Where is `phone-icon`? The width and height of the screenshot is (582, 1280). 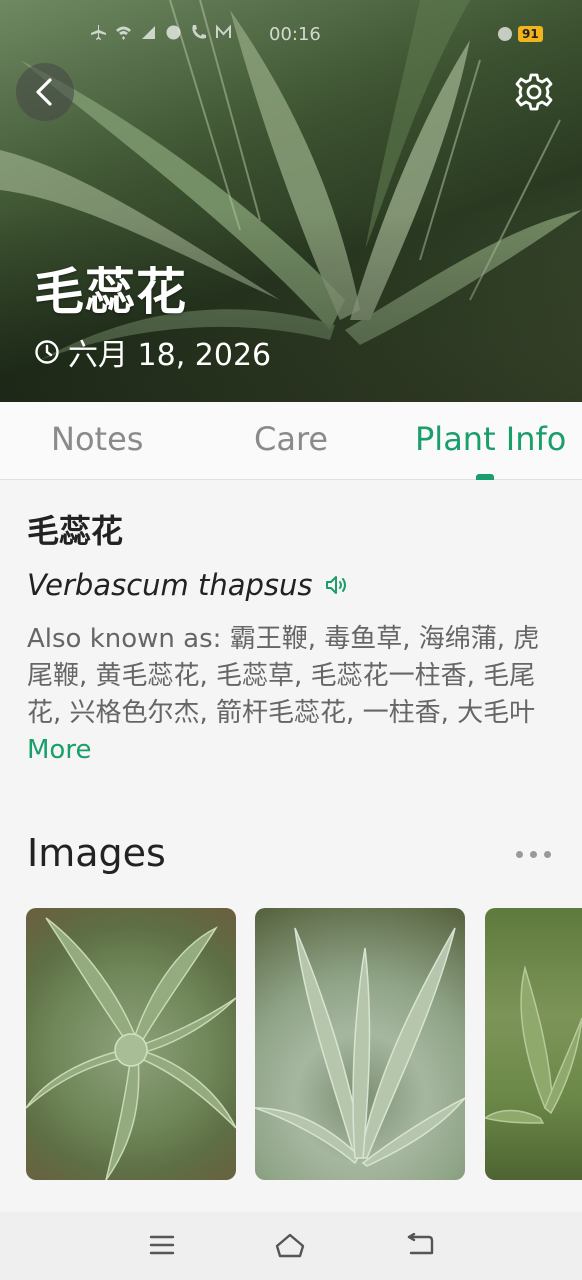
phone-icon is located at coordinates (198, 32).